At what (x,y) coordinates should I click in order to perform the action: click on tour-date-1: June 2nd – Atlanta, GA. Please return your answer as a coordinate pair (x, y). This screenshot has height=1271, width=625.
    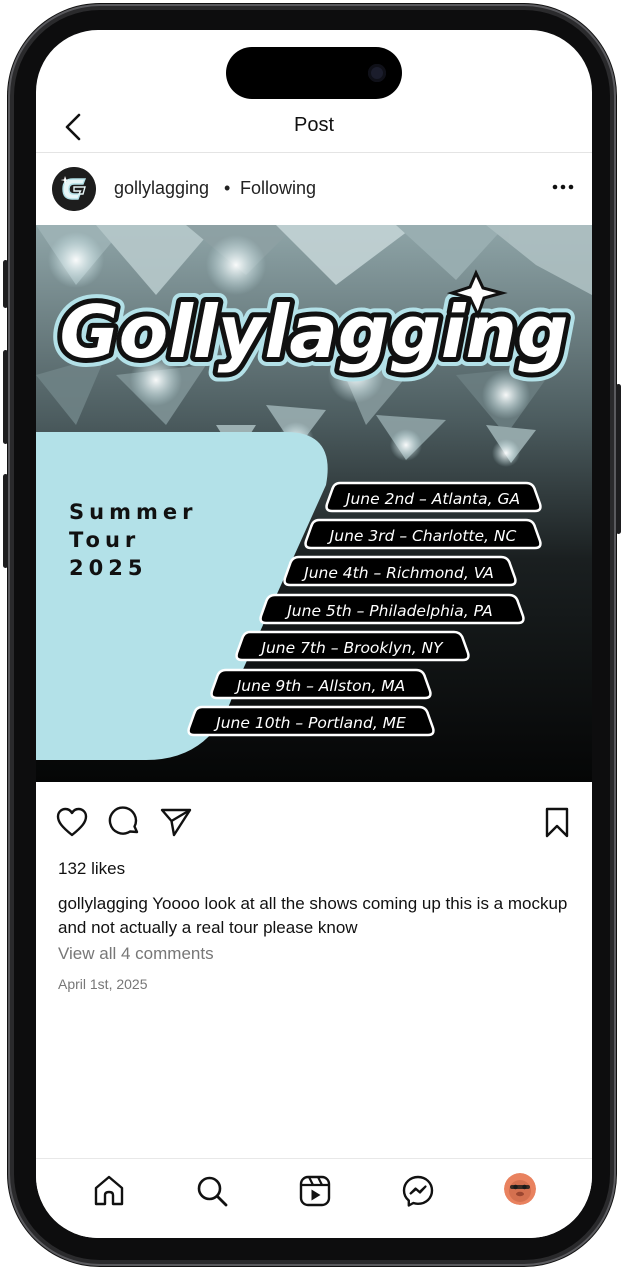
    Looking at the image, I should click on (433, 497).